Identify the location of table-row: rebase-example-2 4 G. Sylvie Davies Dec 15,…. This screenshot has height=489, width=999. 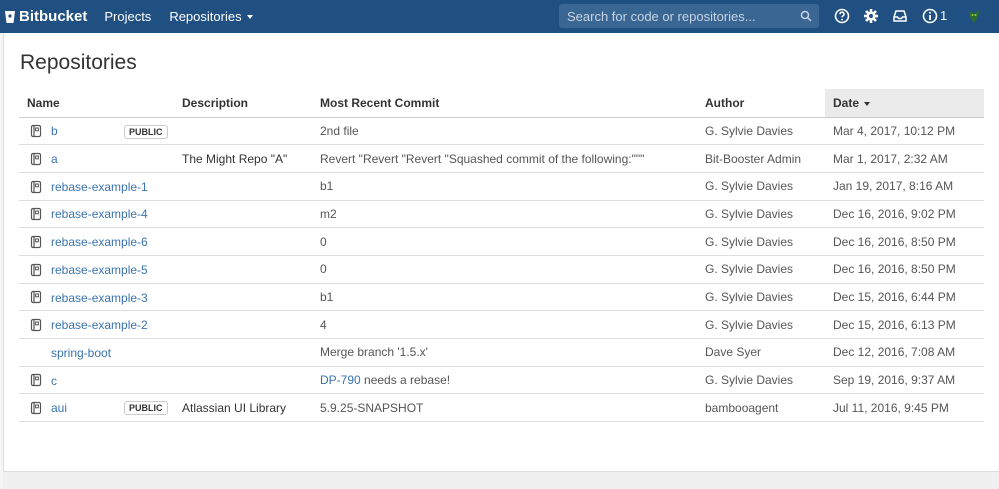
(501, 324).